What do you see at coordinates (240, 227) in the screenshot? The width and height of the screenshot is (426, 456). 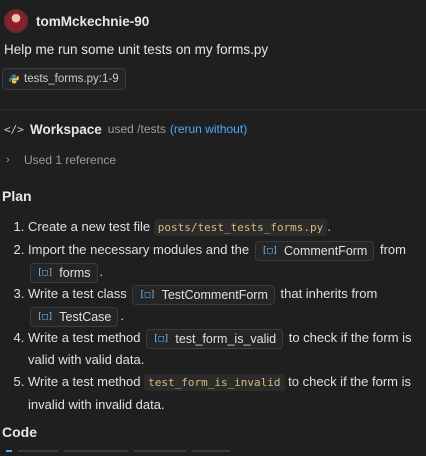 I see `inline-code-file: posts/test_tests_forms.py` at bounding box center [240, 227].